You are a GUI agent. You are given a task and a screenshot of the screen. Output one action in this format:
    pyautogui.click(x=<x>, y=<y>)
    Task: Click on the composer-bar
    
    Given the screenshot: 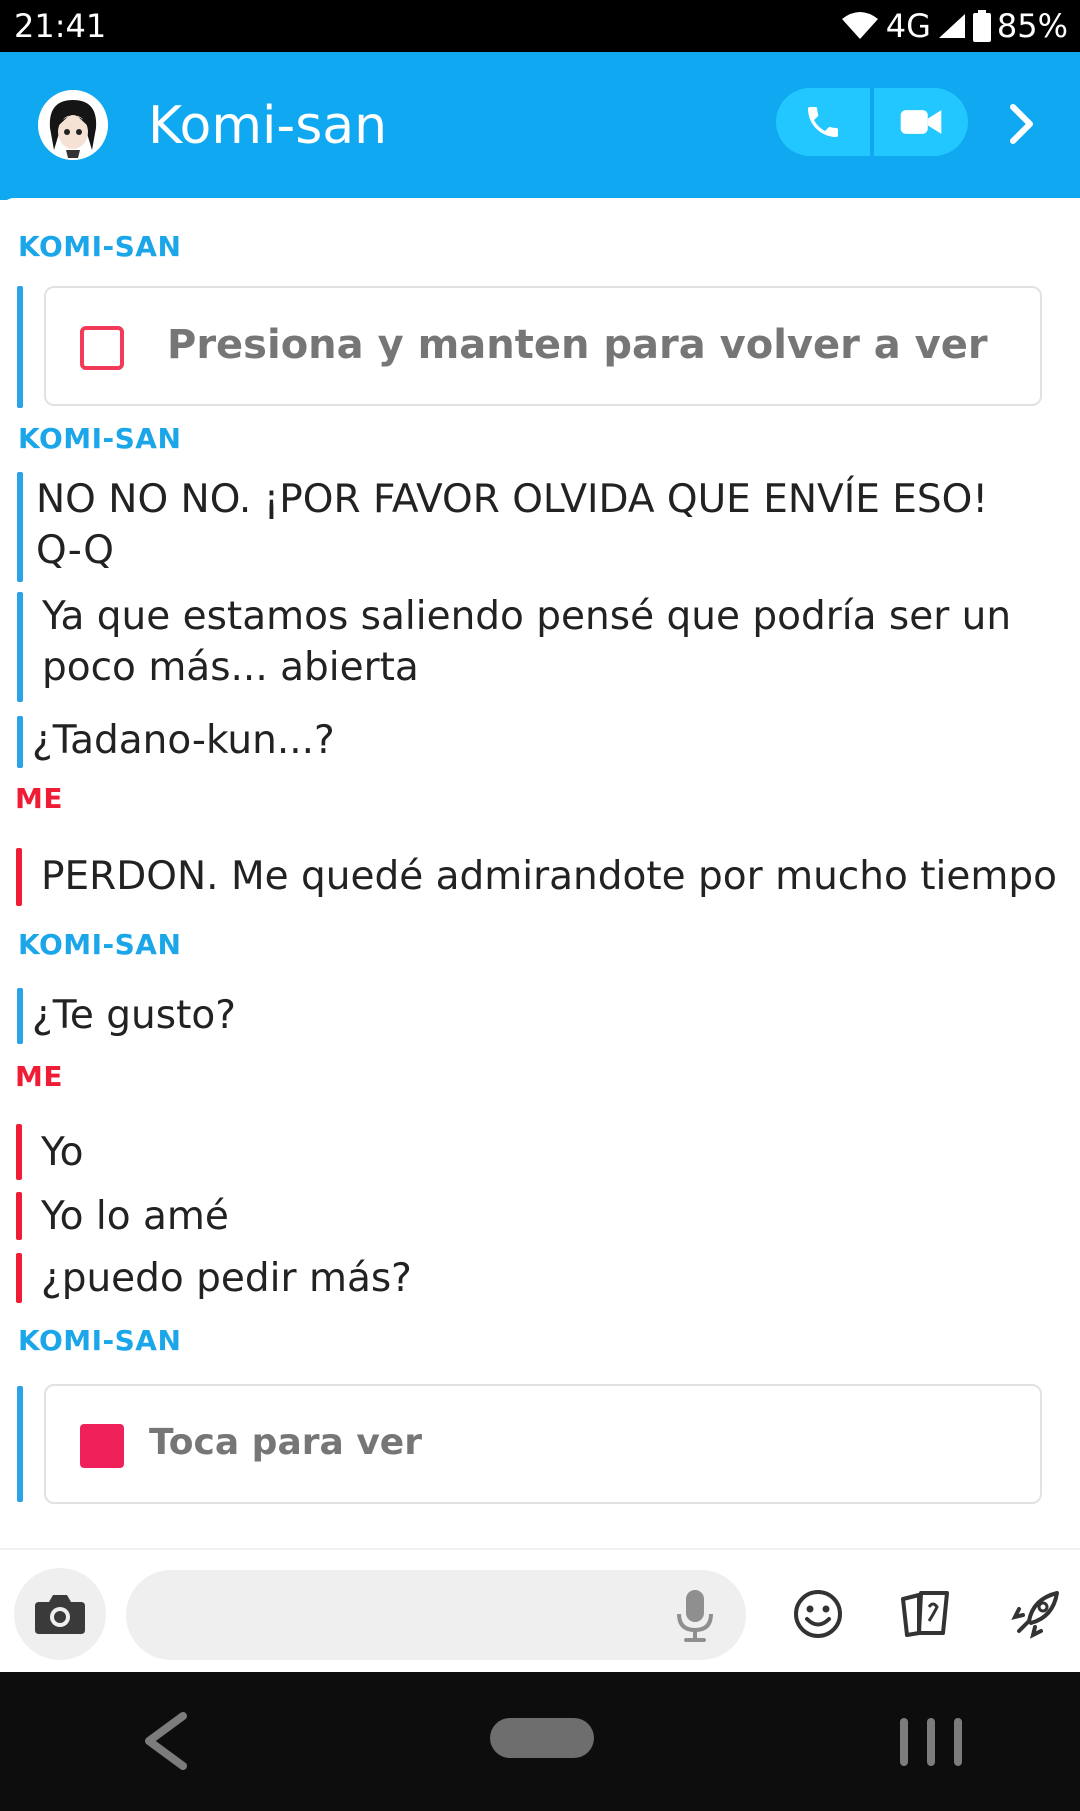 What is the action you would take?
    pyautogui.click(x=540, y=1610)
    